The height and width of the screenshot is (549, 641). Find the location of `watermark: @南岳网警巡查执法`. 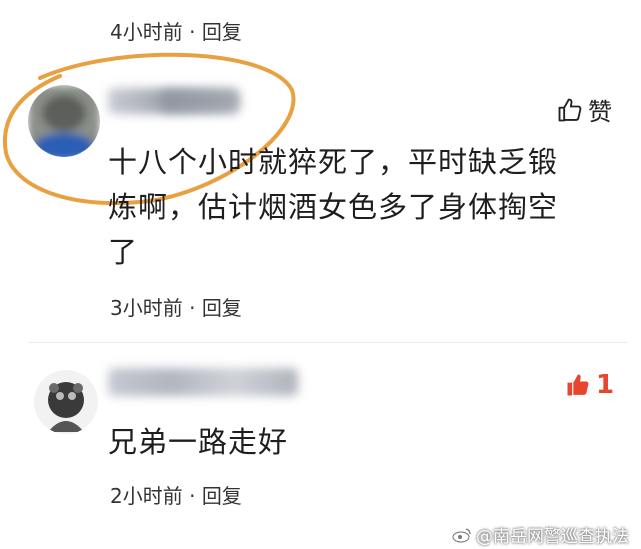

watermark: @南岳网警巡查执法 is located at coordinates (540, 534).